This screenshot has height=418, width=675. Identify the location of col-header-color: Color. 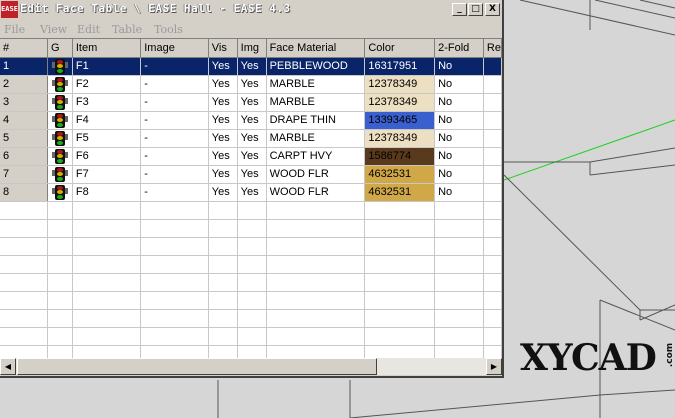
(400, 48).